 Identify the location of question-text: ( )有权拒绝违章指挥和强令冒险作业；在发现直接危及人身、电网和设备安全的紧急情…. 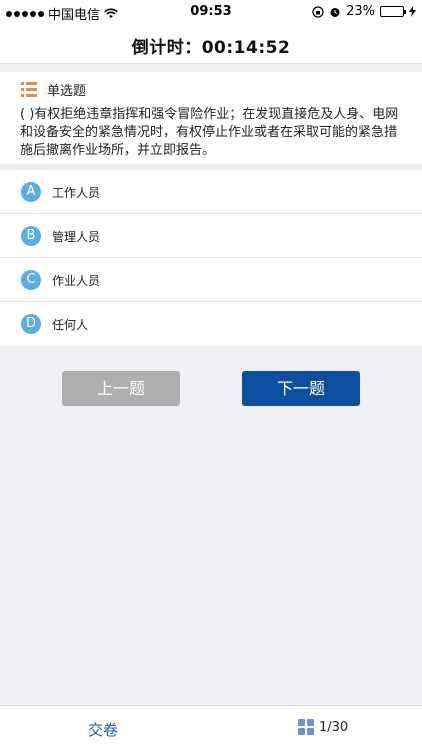
(209, 132).